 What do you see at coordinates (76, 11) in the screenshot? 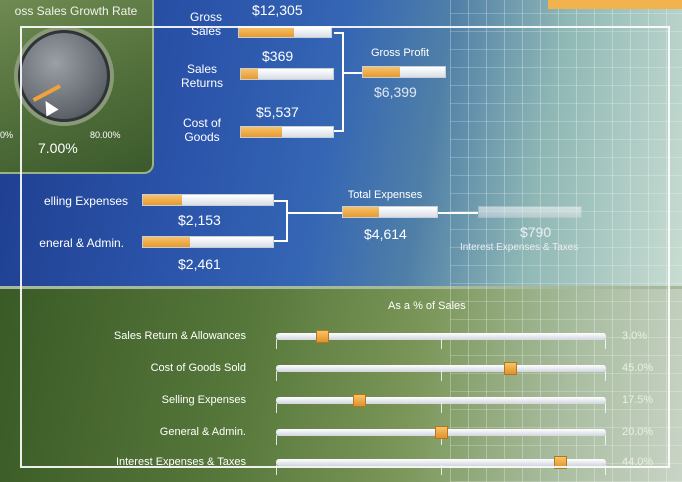
I see `gauge-title: oss Sales Growth Rate` at bounding box center [76, 11].